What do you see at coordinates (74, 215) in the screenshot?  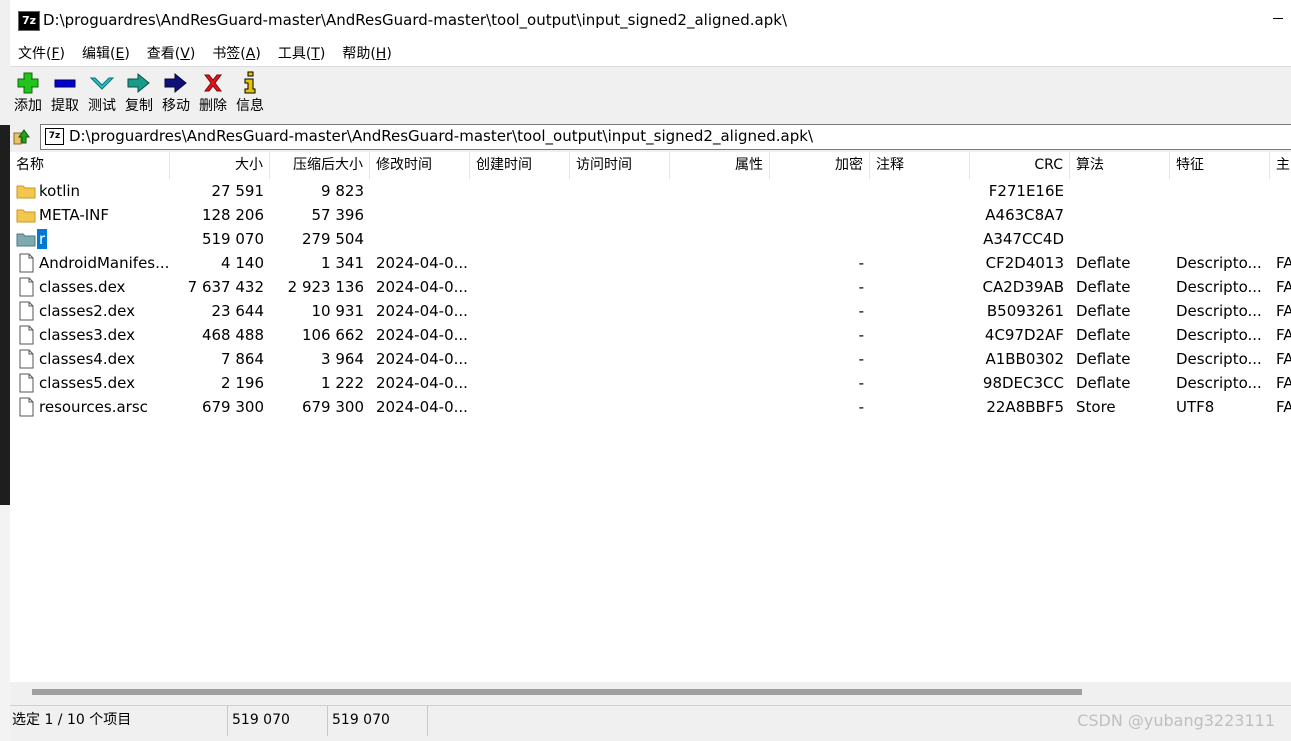 I see `file-name: META-INF` at bounding box center [74, 215].